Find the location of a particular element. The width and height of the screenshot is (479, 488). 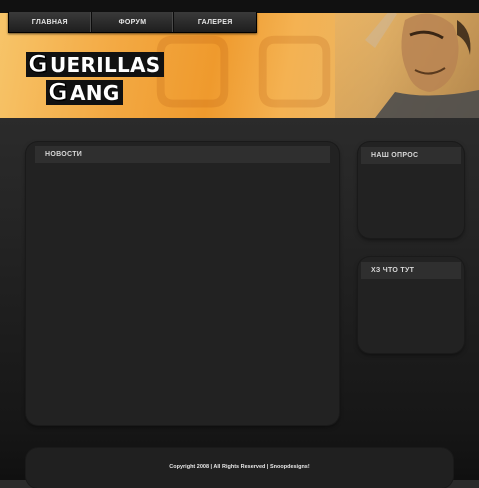

nav-item-gallery: ГАЛЕРЕЯ is located at coordinates (215, 22).